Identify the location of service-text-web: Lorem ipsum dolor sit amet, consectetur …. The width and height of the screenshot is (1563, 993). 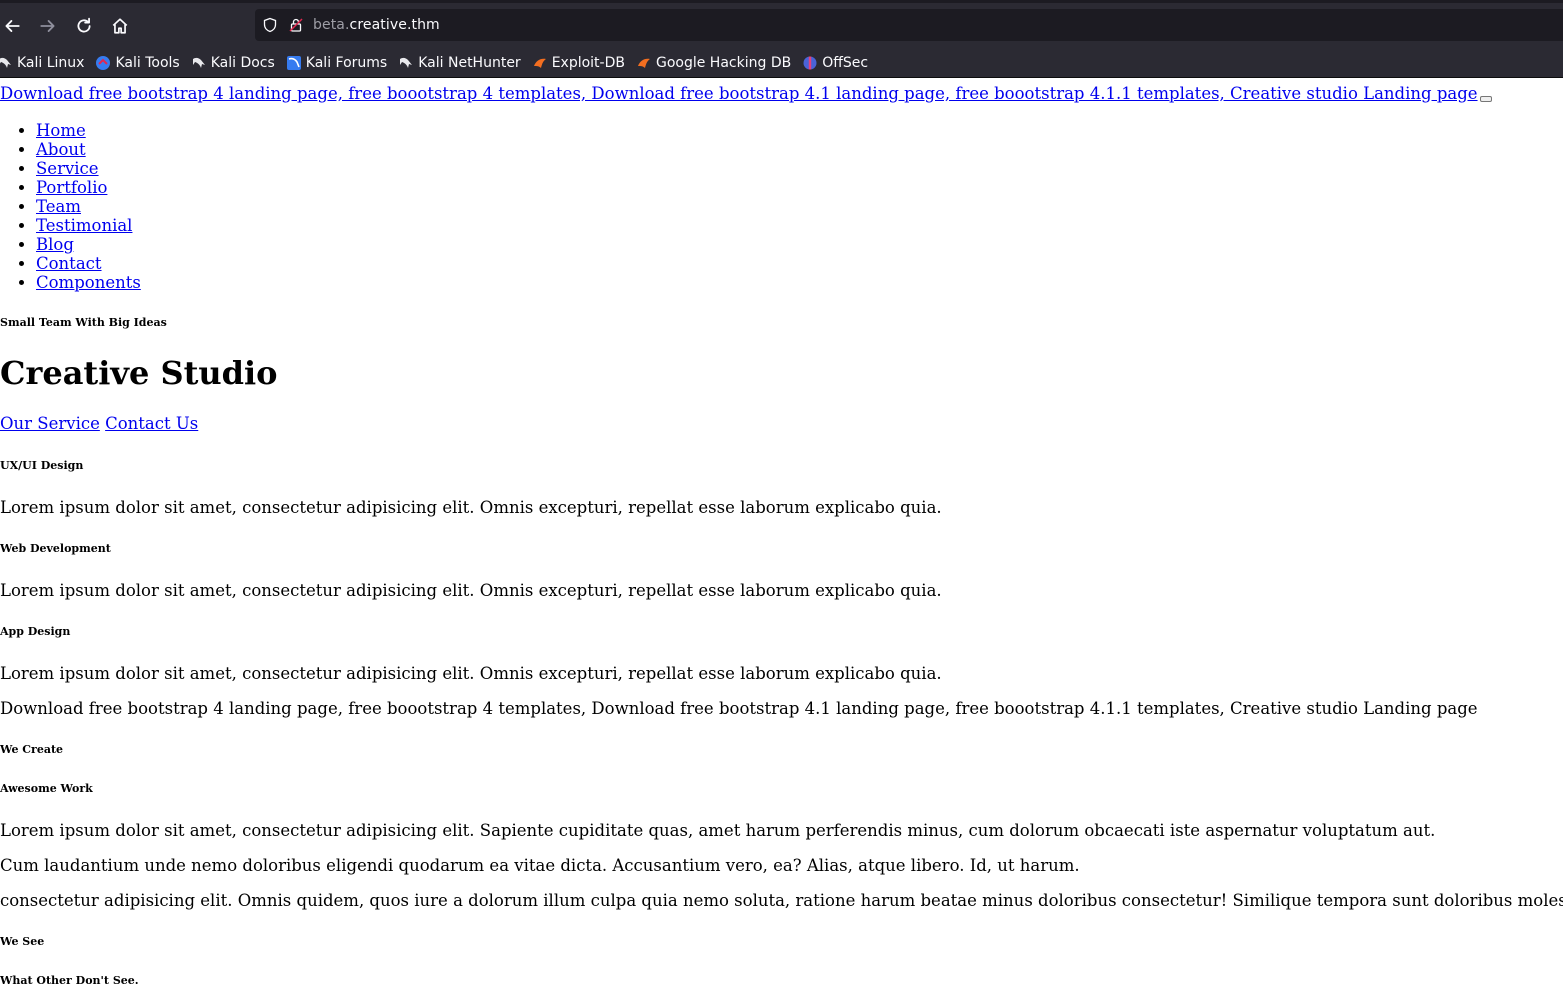
(471, 590).